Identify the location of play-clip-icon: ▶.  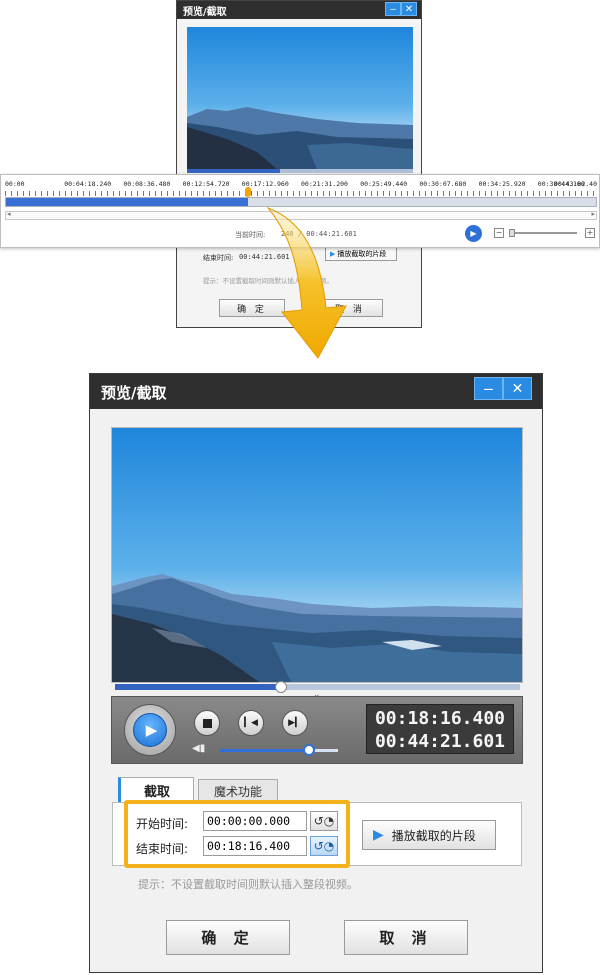
(378, 835).